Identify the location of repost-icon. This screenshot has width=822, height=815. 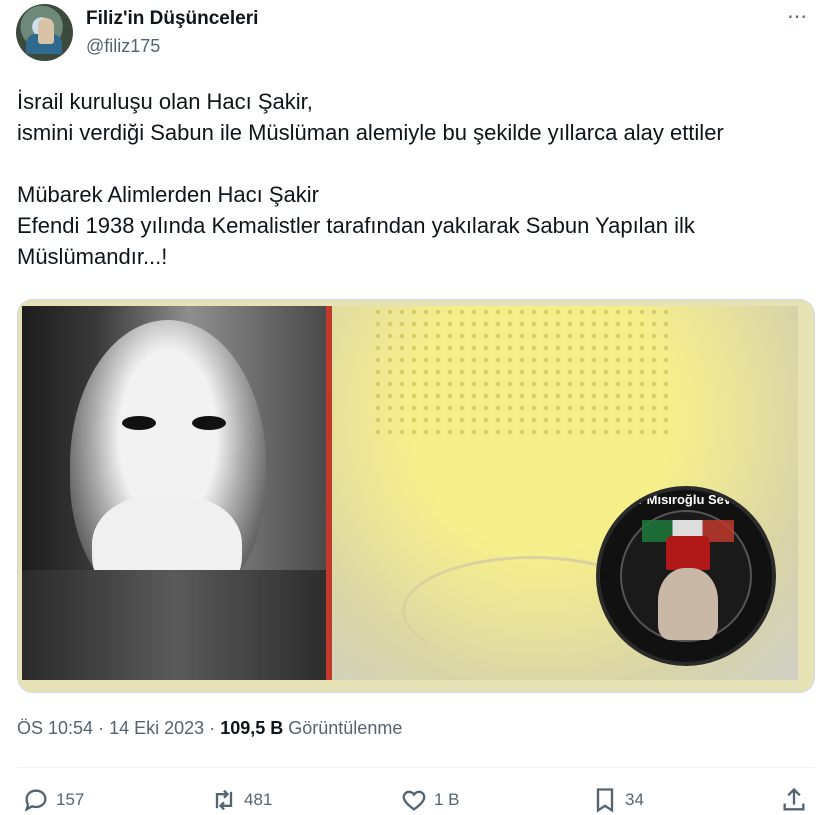
(224, 800).